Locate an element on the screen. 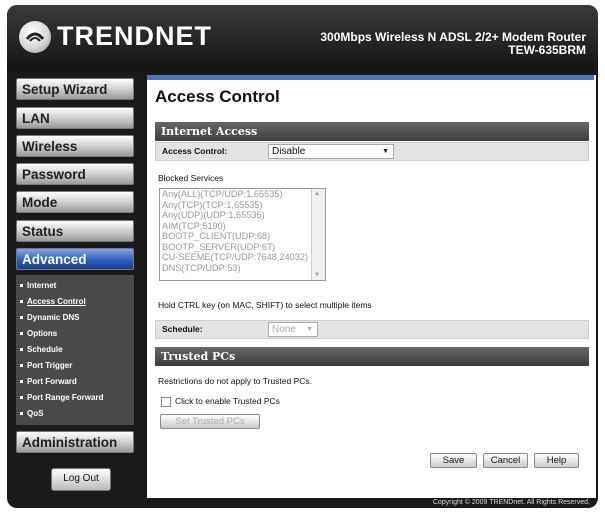 The width and height of the screenshot is (605, 513). submenu-port-range-forward: Port Range Forward is located at coordinates (61, 397).